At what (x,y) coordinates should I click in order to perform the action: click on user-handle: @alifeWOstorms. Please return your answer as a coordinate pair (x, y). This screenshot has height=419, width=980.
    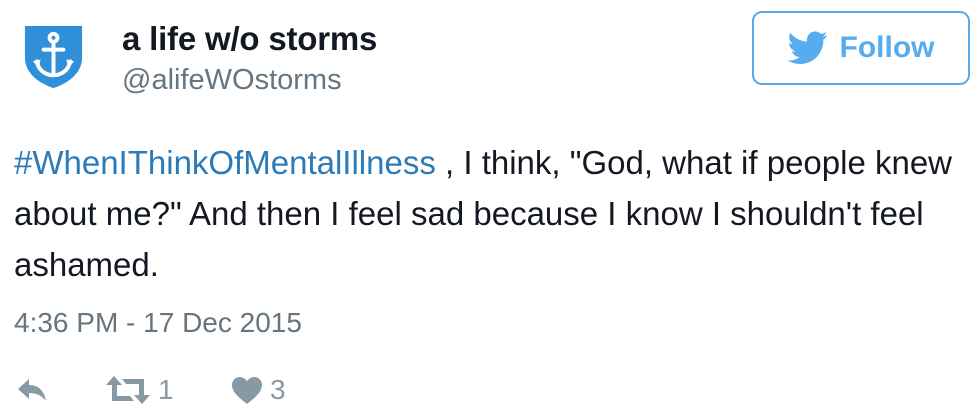
    Looking at the image, I should click on (232, 80).